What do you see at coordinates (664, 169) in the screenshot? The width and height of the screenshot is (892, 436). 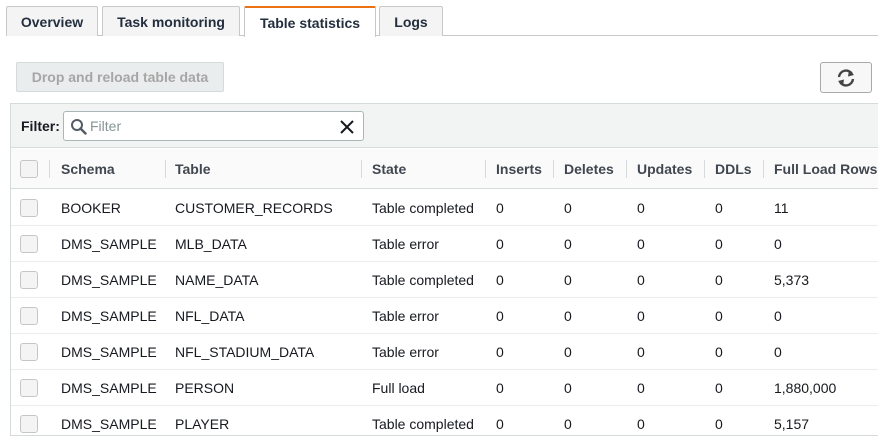 I see `column-header-updates: Updates` at bounding box center [664, 169].